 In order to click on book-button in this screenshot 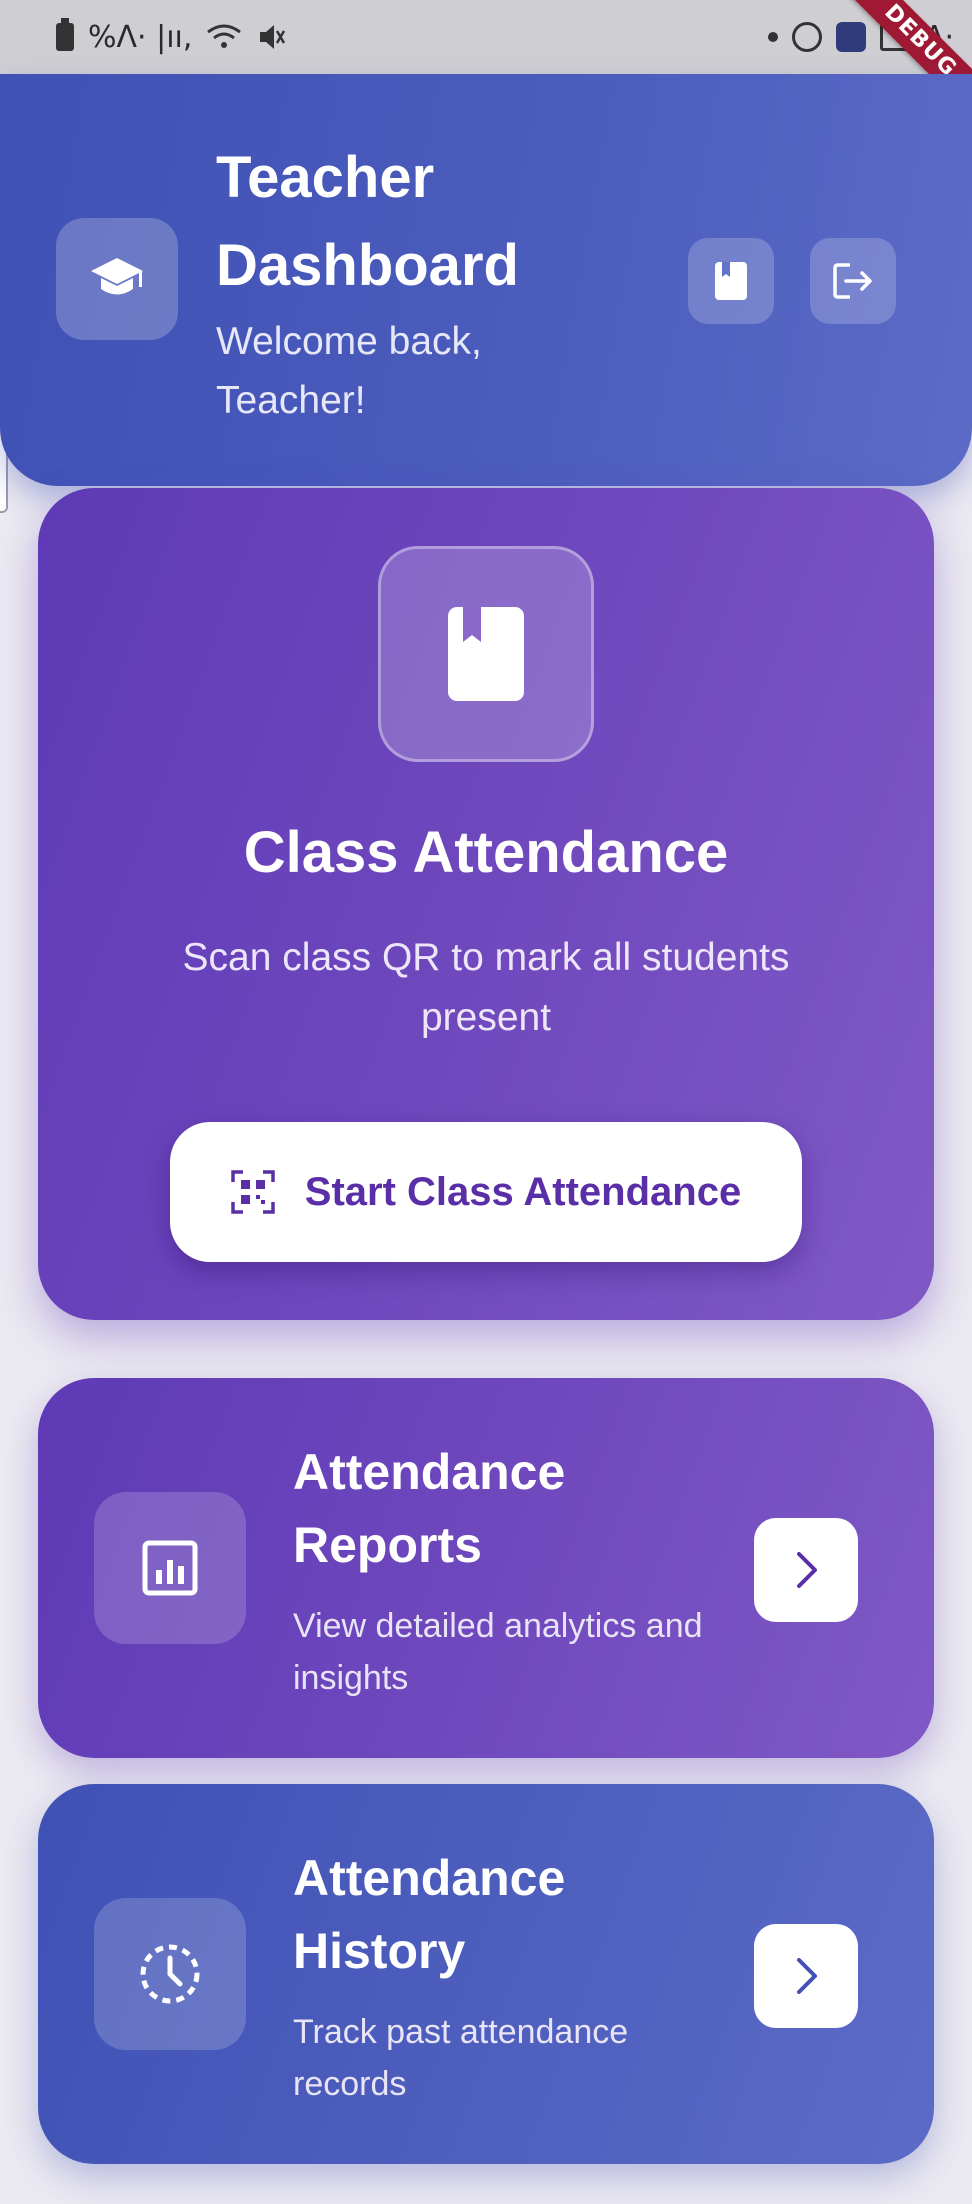, I will do `click(731, 281)`.